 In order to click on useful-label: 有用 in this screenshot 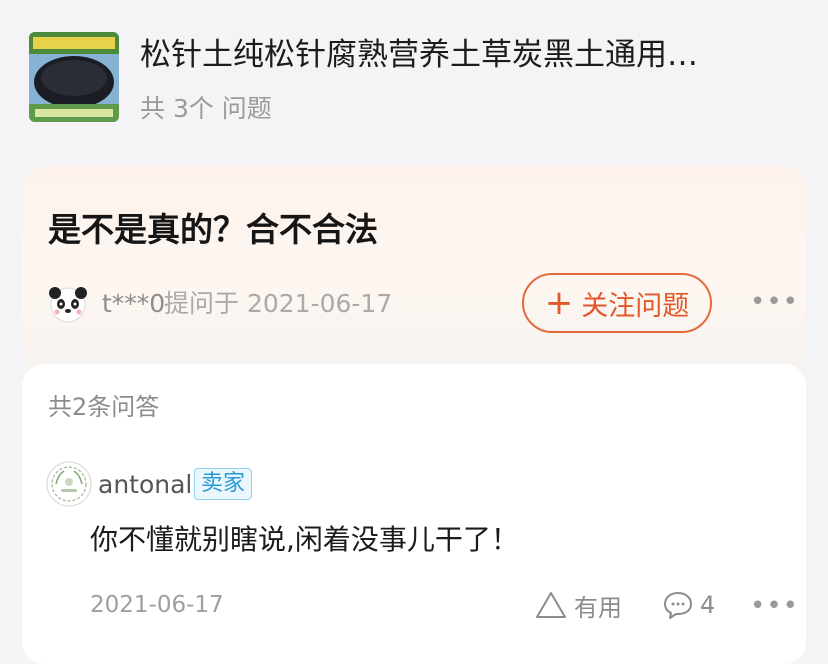, I will do `click(598, 607)`.